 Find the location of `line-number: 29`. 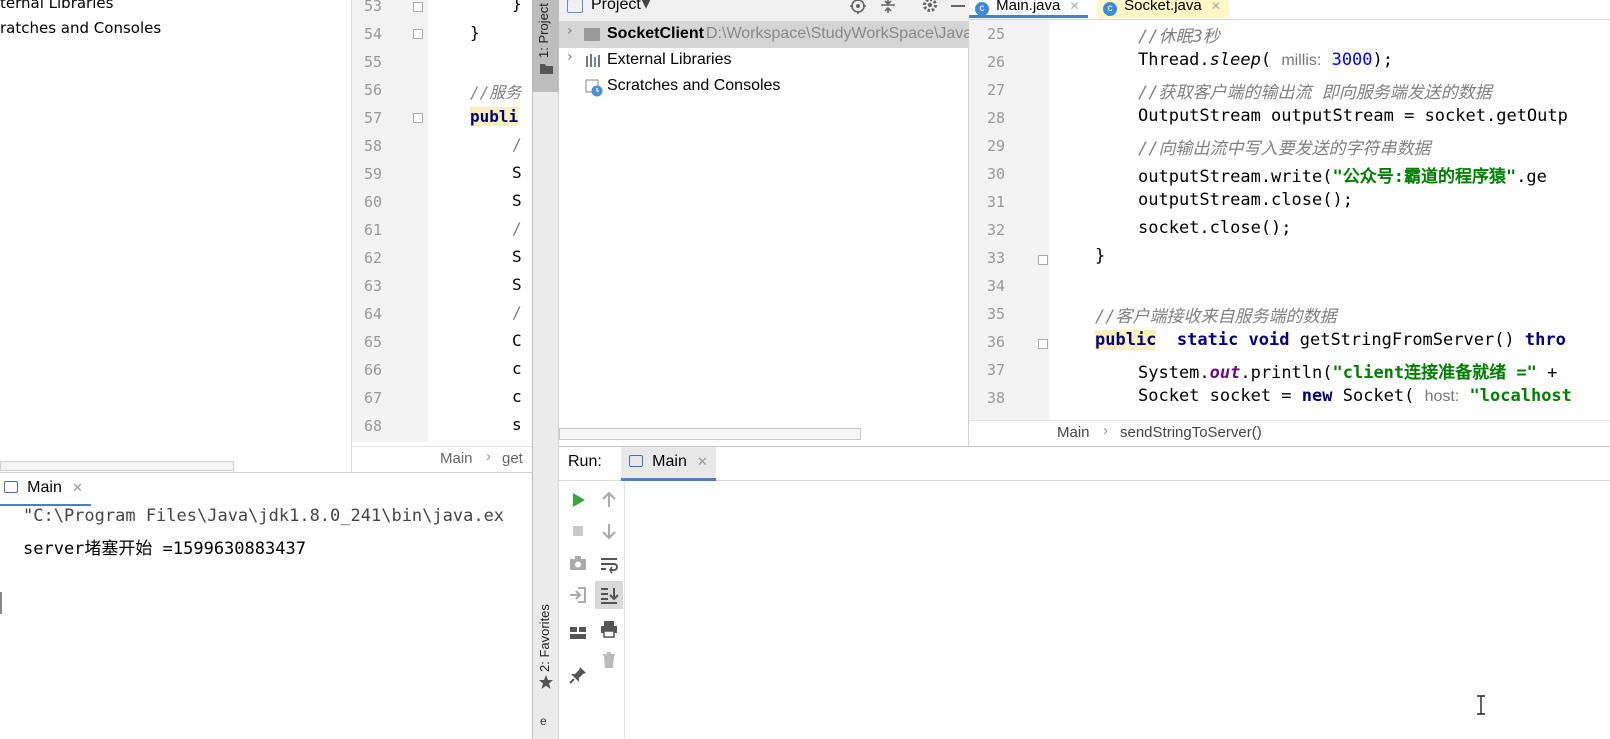

line-number: 29 is located at coordinates (995, 146).